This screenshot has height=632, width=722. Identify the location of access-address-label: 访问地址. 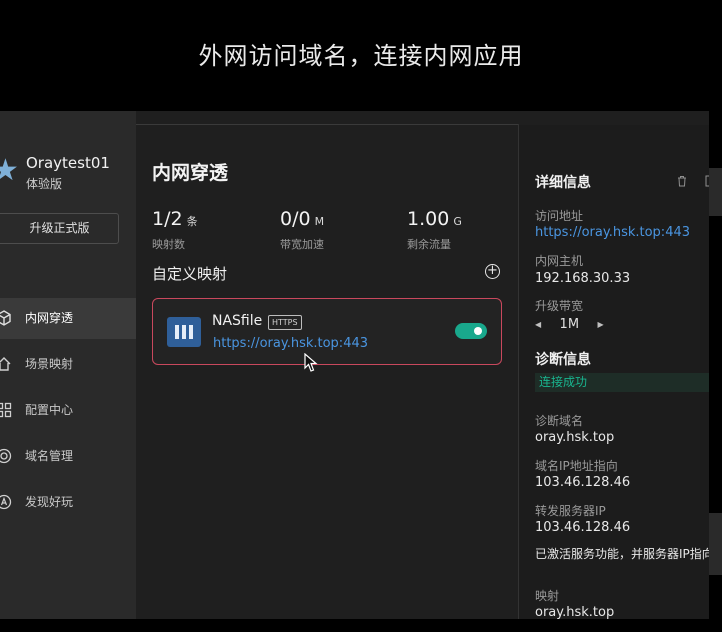
(559, 216).